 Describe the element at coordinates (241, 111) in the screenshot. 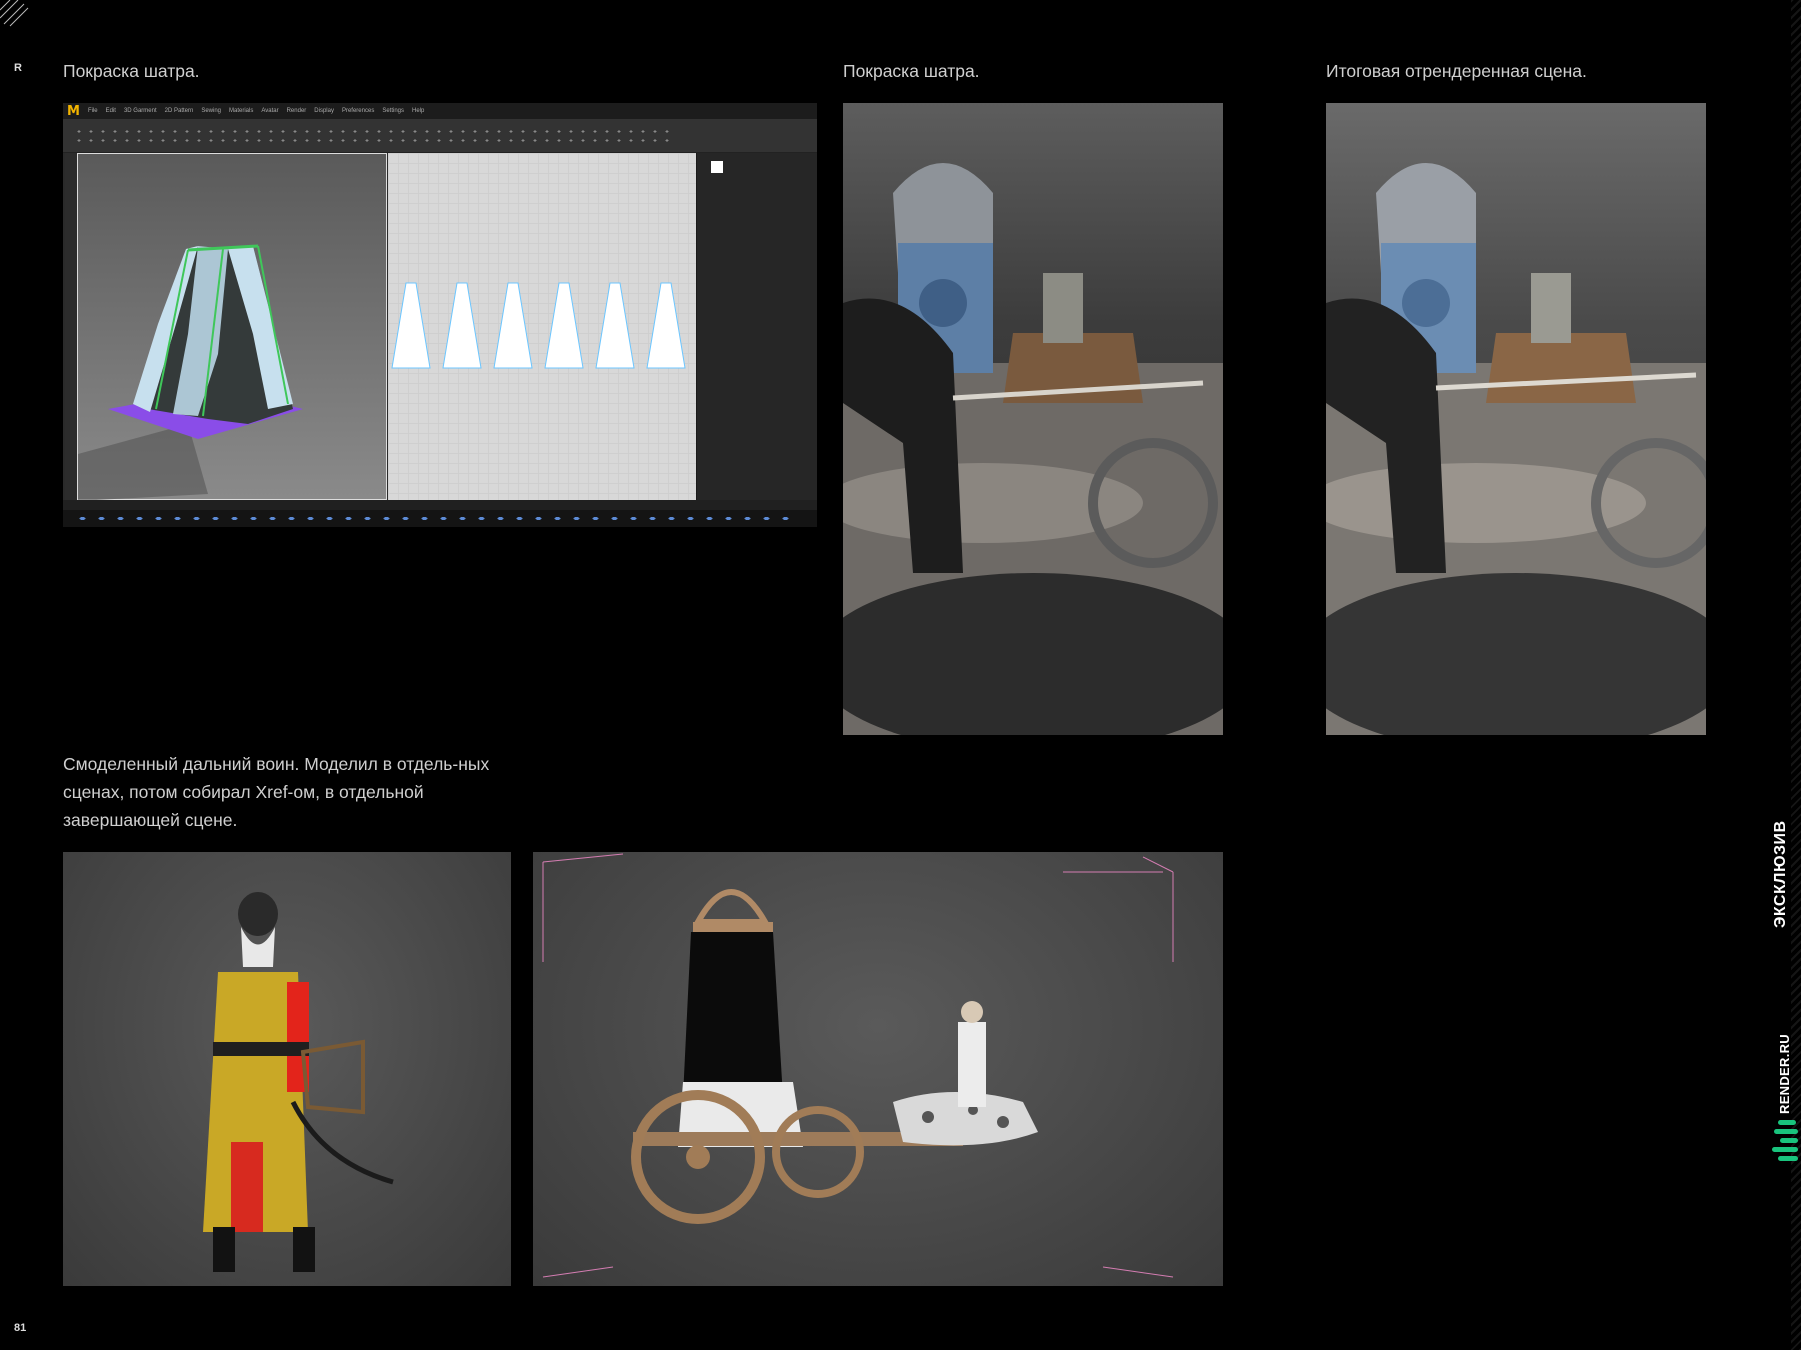

I see `menu-item: Materials` at that location.